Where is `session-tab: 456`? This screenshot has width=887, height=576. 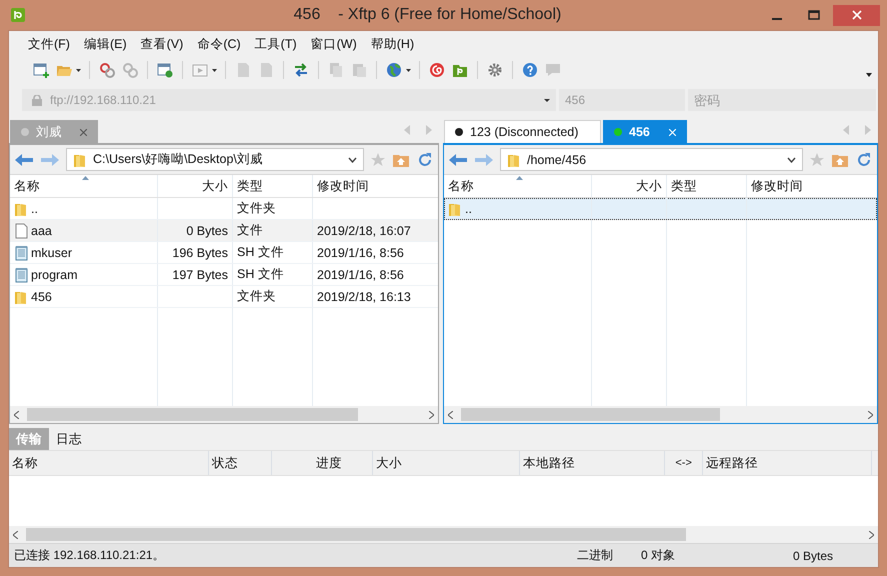 session-tab: 456 is located at coordinates (645, 131).